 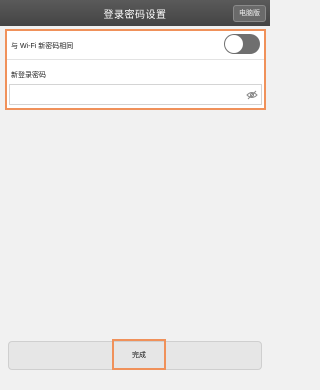 I want to click on new-password-field, so click(x=135, y=94).